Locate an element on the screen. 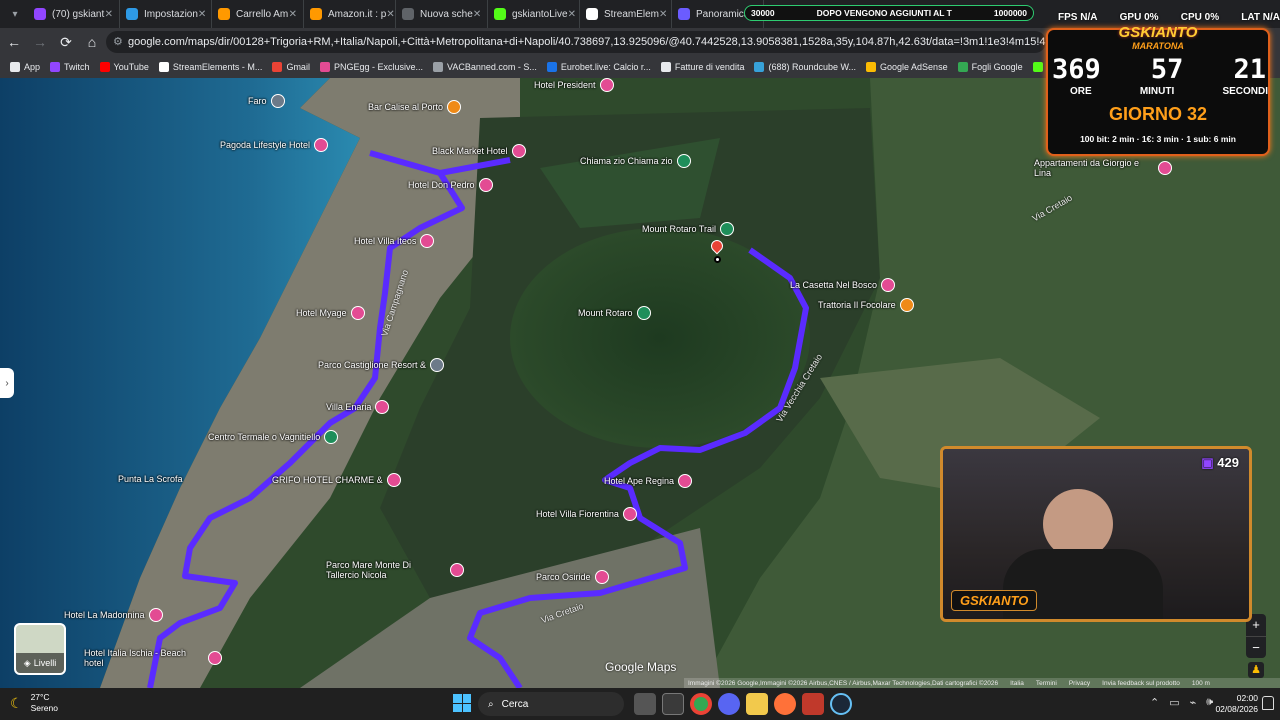 The image size is (1280, 720). task-view-icon is located at coordinates (645, 704).